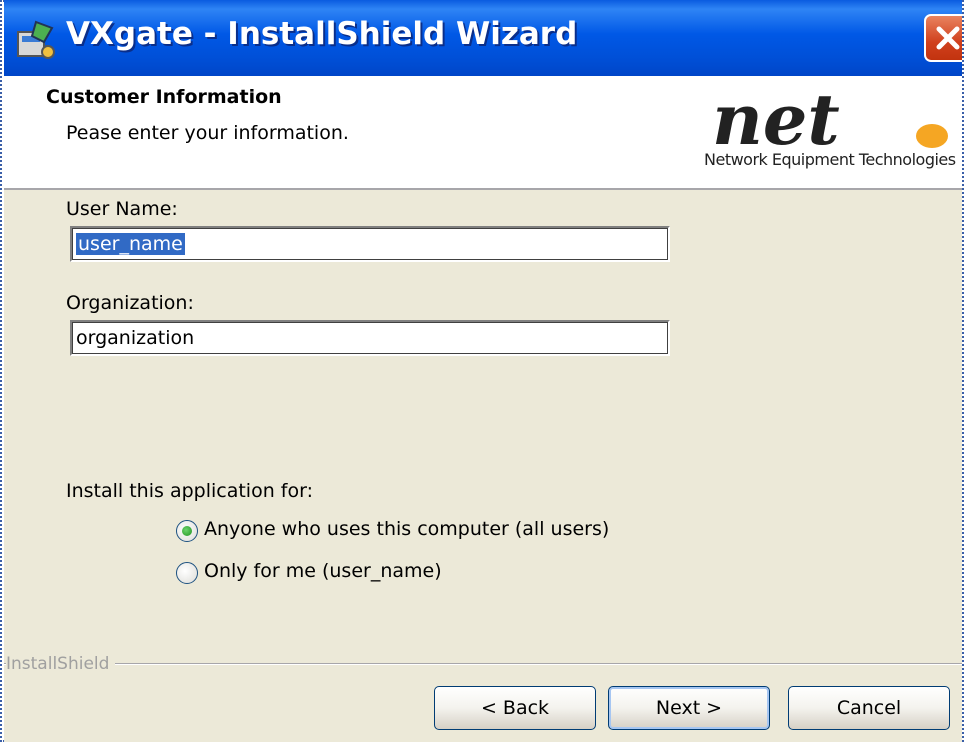 The image size is (964, 742). Describe the element at coordinates (164, 97) in the screenshot. I see `page-title: Customer Information` at that location.